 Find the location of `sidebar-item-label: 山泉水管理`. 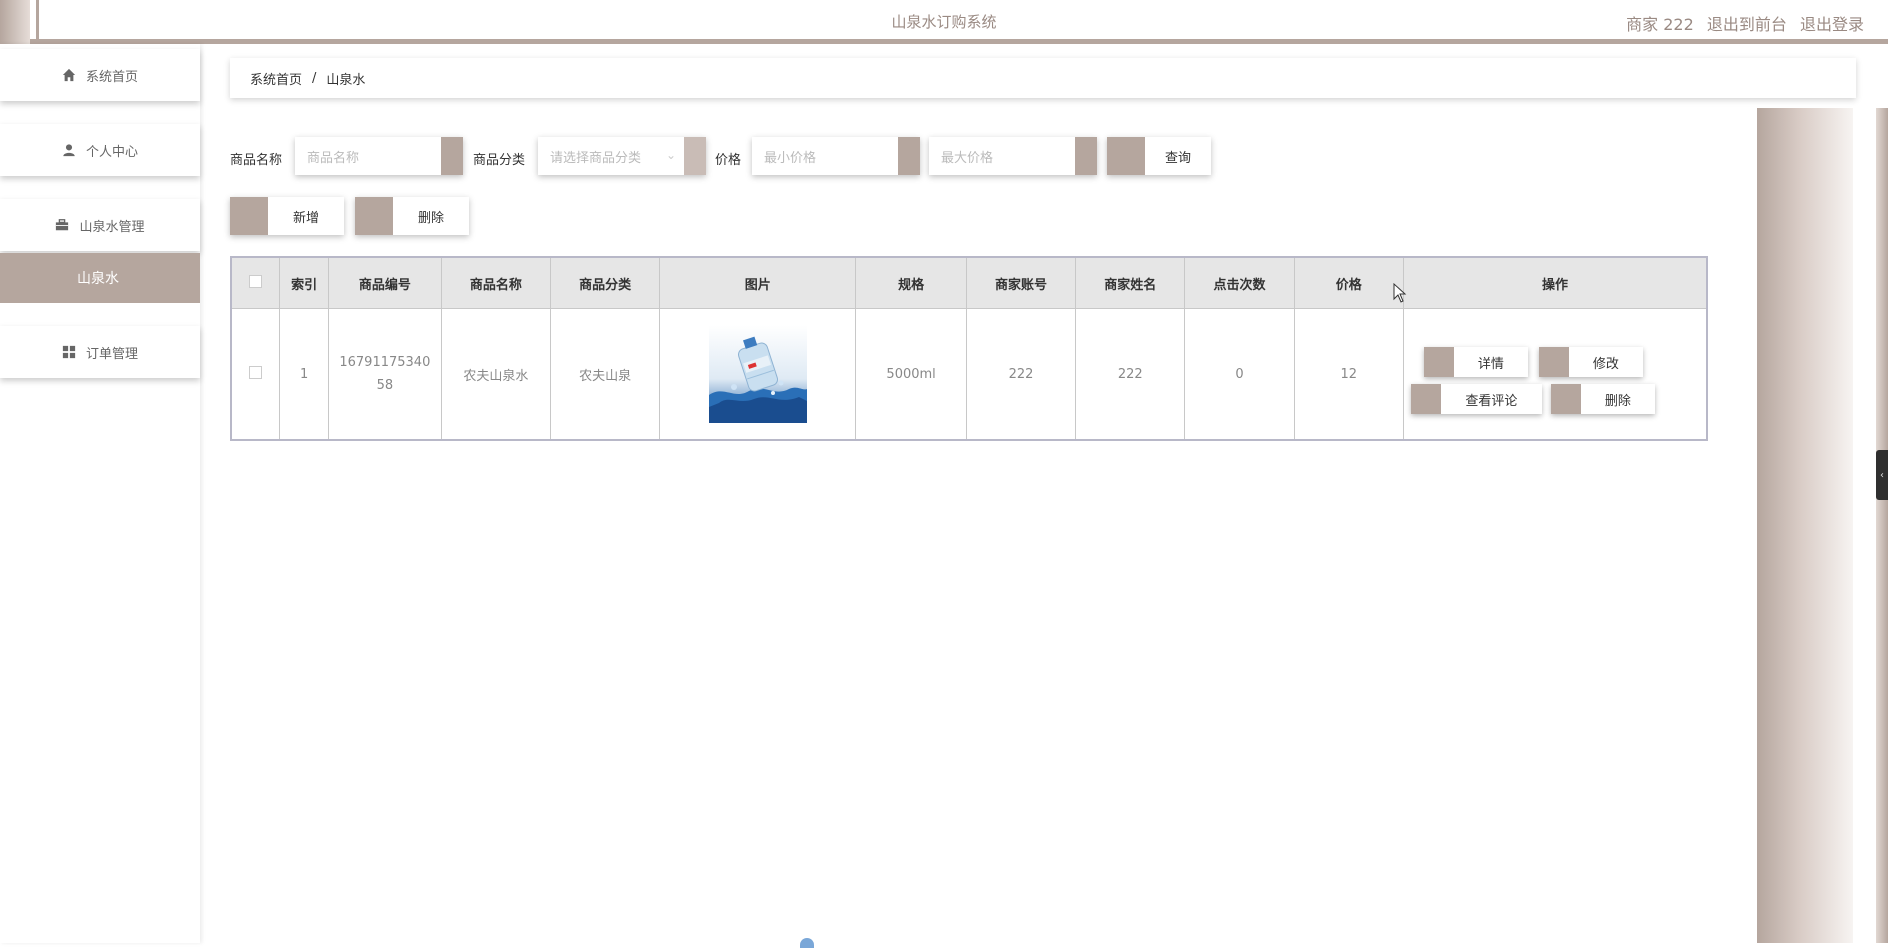

sidebar-item-label: 山泉水管理 is located at coordinates (112, 227).